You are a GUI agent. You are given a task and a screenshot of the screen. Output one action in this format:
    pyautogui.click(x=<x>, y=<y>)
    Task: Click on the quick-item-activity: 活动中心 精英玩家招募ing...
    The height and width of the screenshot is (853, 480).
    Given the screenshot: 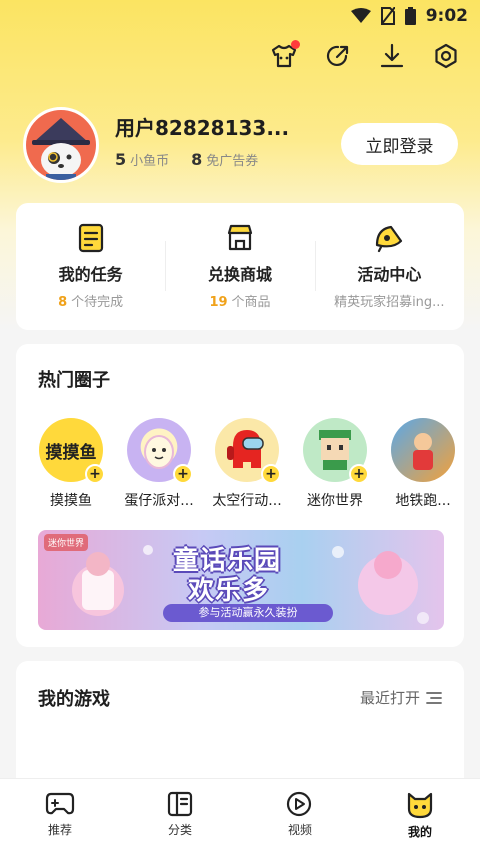 What is the action you would take?
    pyautogui.click(x=389, y=266)
    